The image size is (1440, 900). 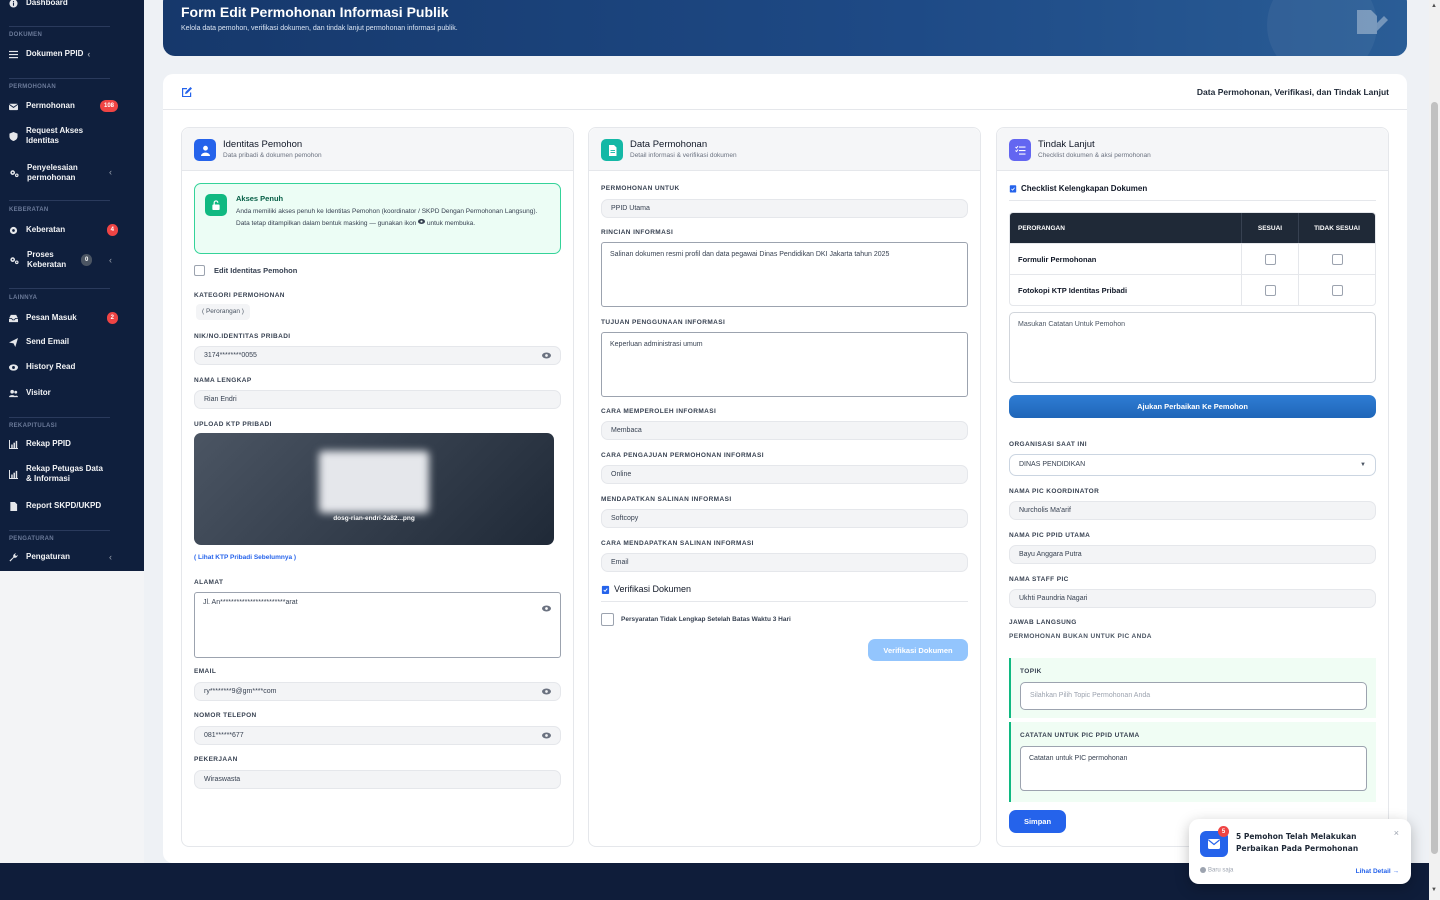 I want to click on ajukan-perbaikan-button: Ajukan Perbaikan Ke Pemohon, so click(x=1192, y=406).